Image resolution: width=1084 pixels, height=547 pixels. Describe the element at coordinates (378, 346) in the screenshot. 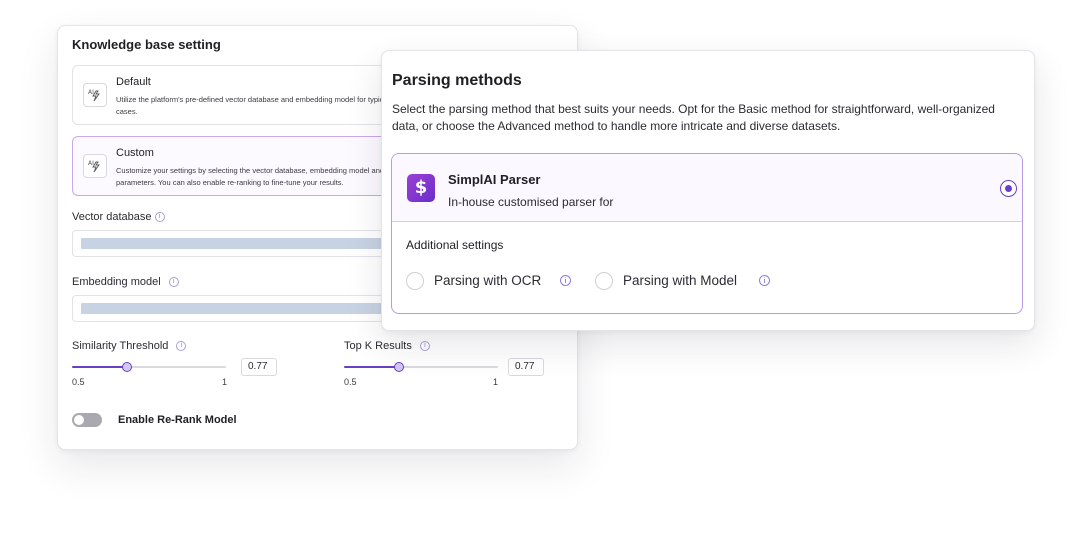

I see `top-k-label-text: Top K Results` at that location.